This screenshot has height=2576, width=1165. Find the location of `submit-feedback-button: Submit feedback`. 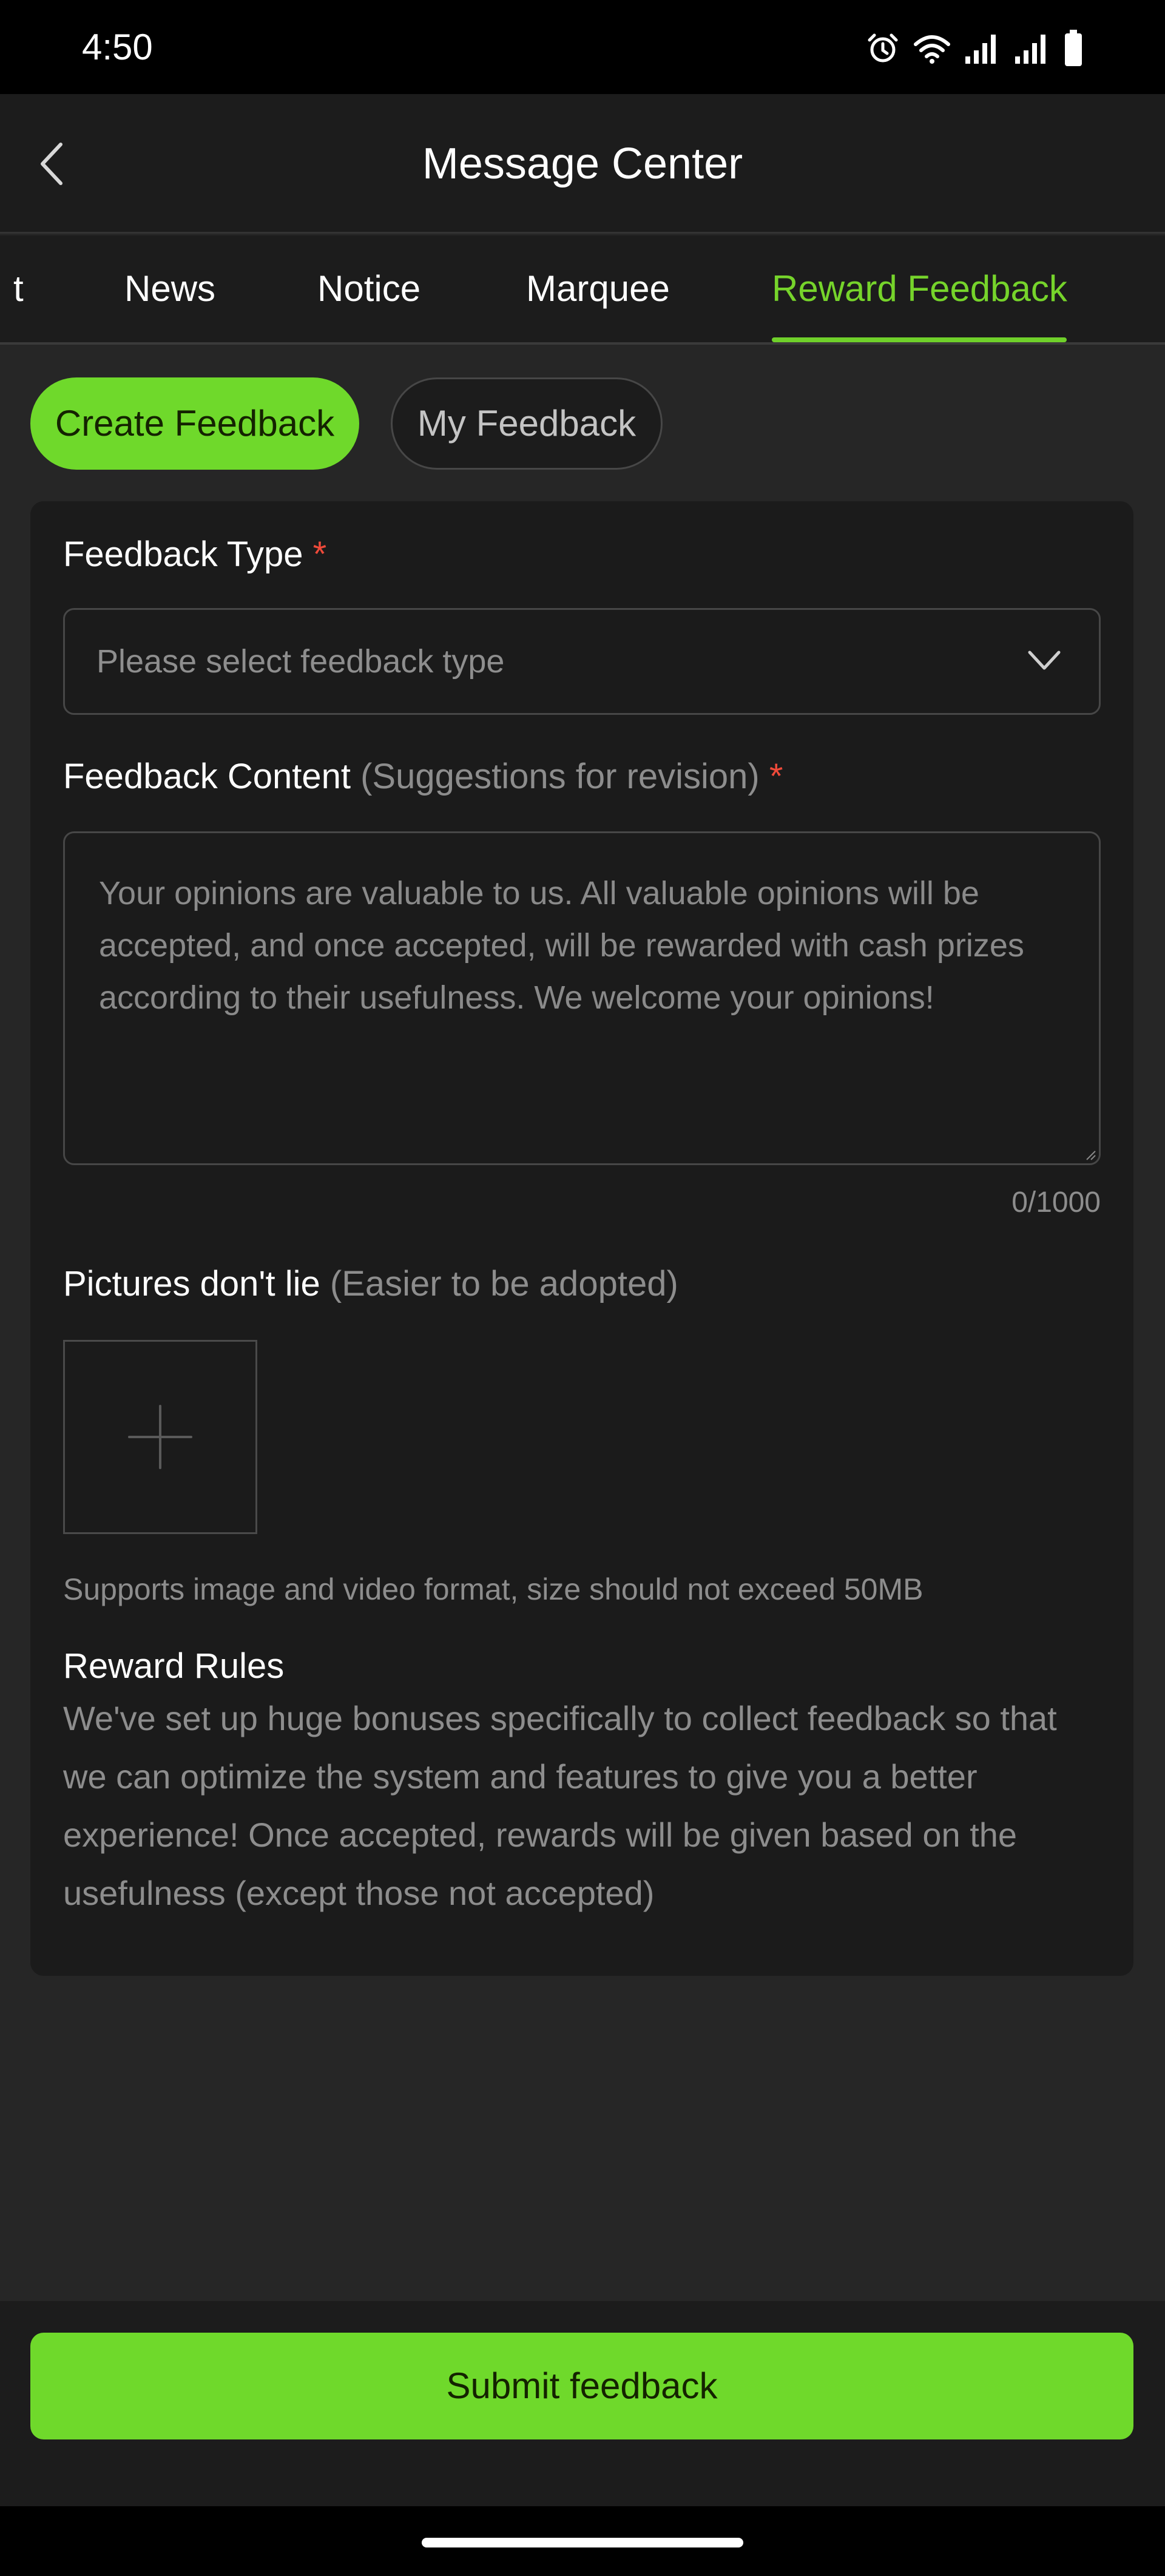

submit-feedback-button: Submit feedback is located at coordinates (581, 2386).